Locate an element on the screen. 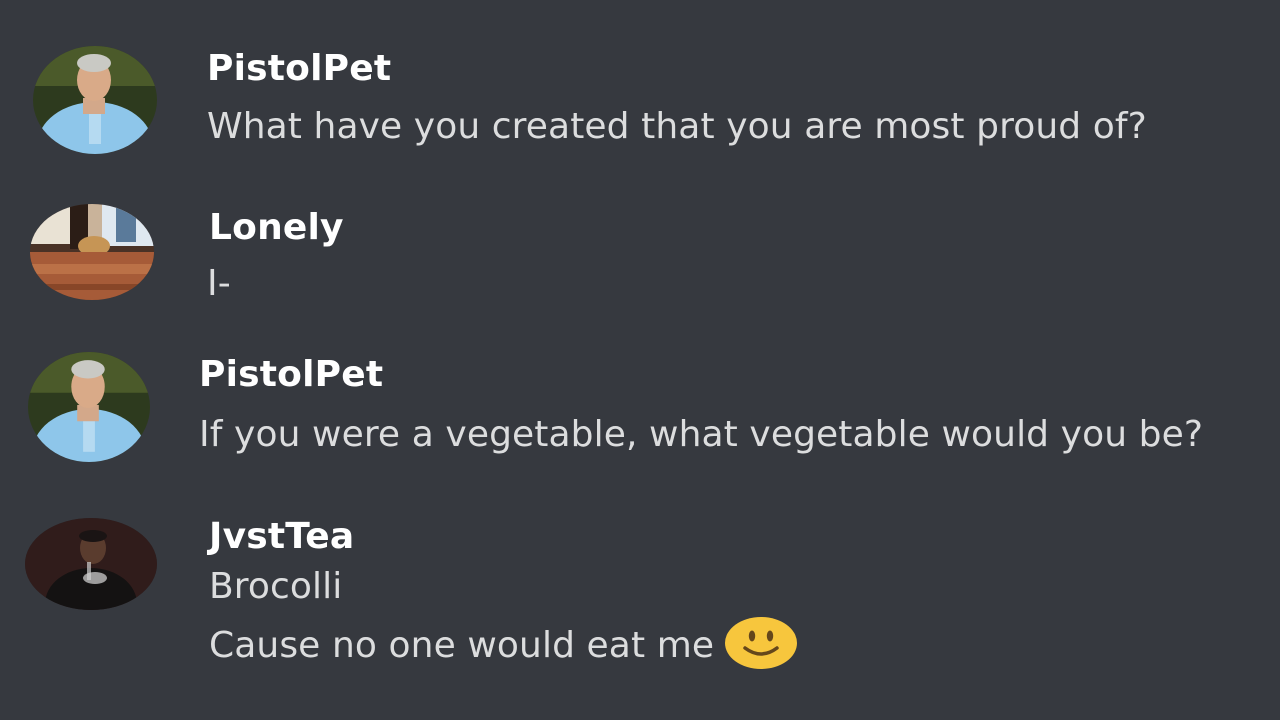 This screenshot has height=720, width=1280. room-photo-avatar-icon is located at coordinates (92, 252).